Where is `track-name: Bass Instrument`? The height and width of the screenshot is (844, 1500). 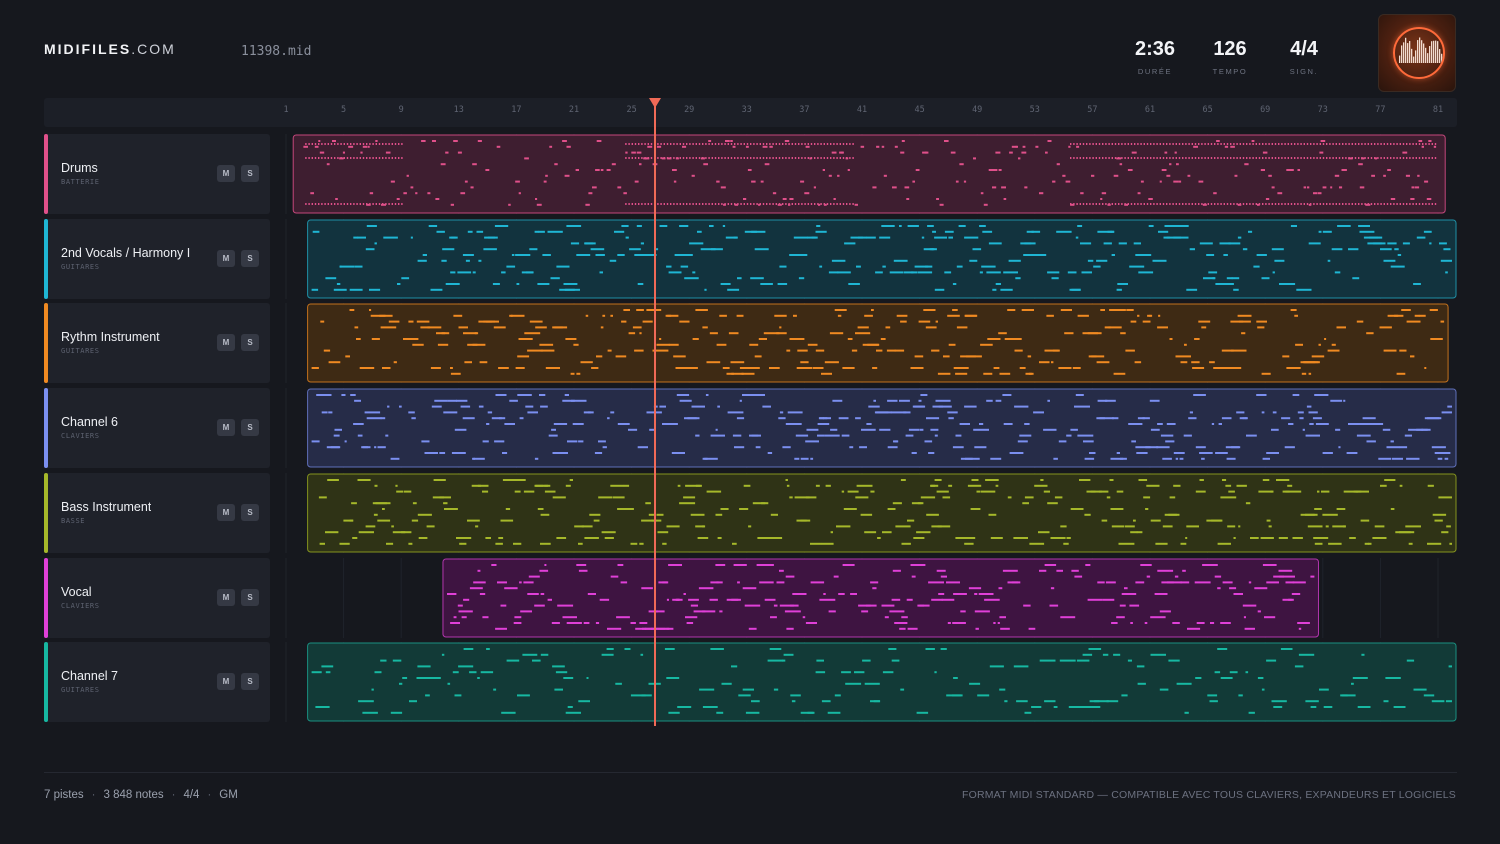
track-name: Bass Instrument is located at coordinates (106, 506).